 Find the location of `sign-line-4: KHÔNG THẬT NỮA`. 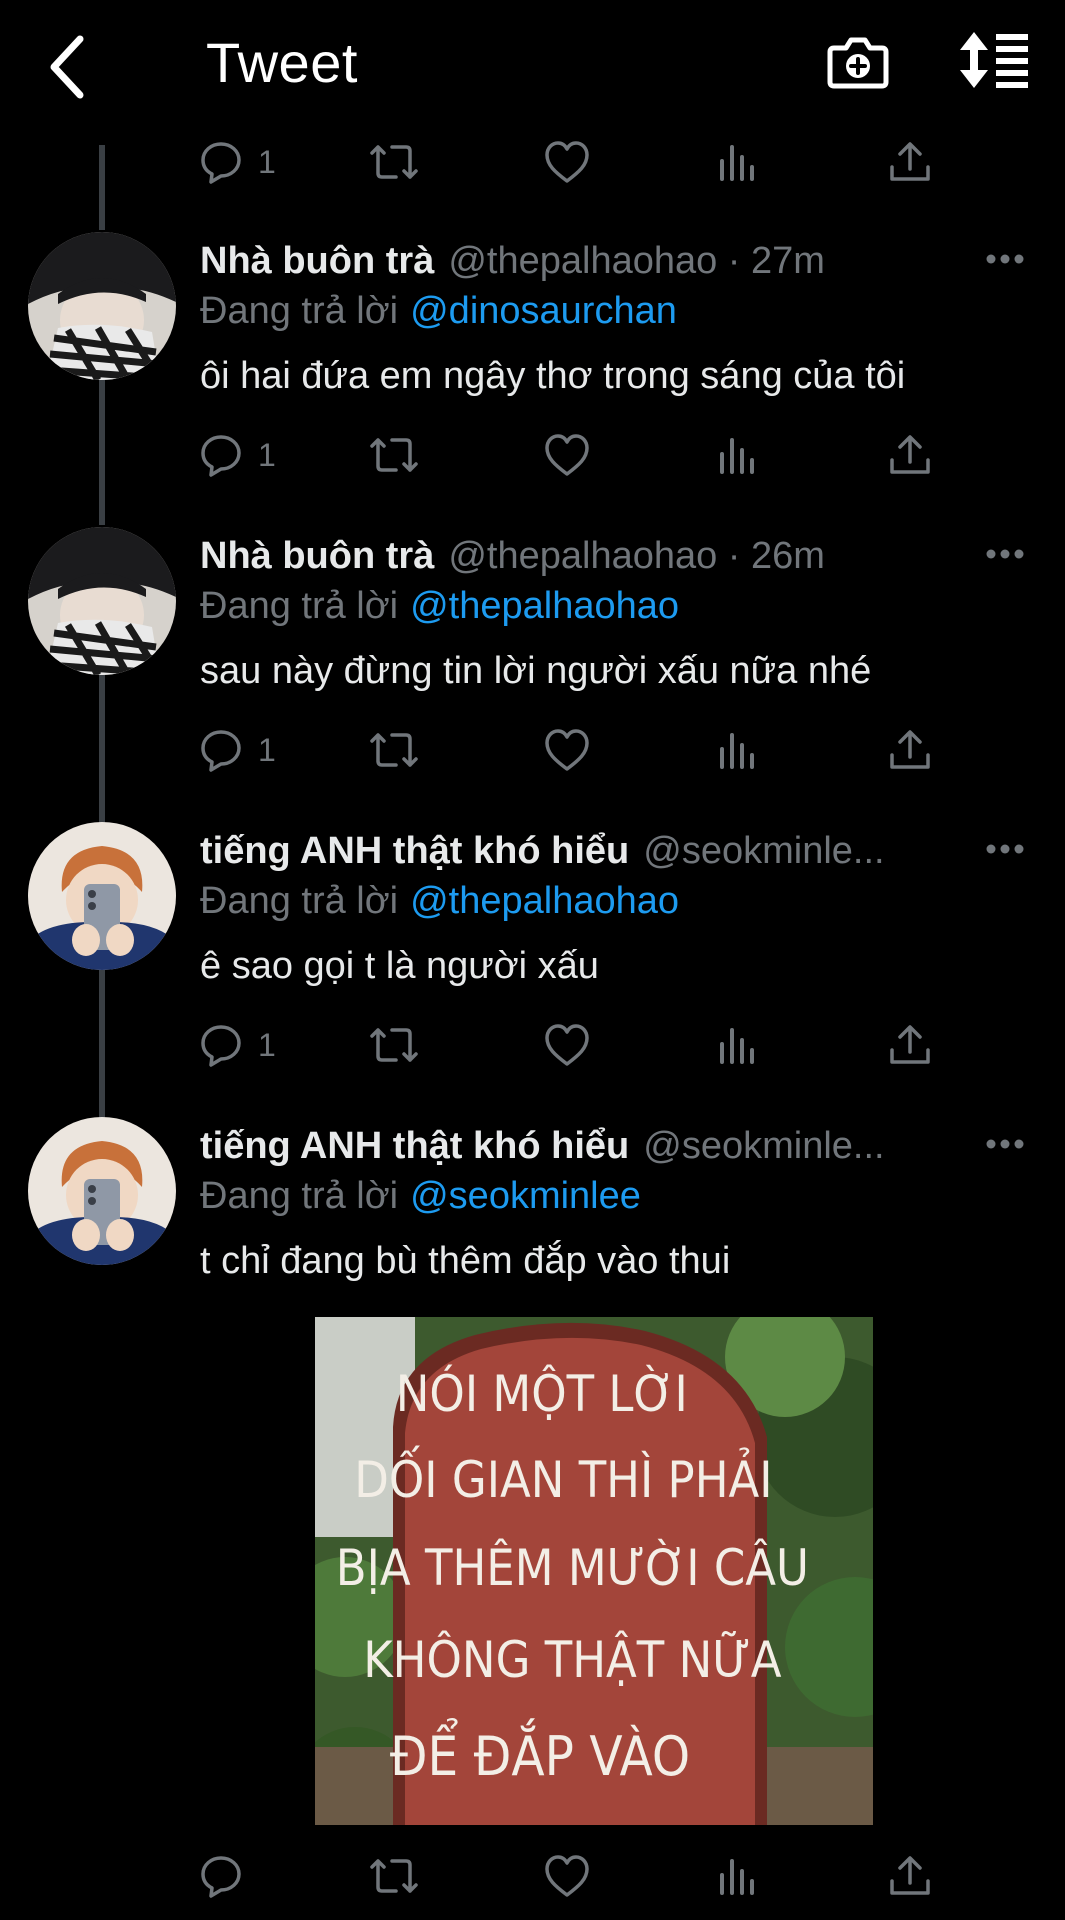

sign-line-4: KHÔNG THẬT NỮA is located at coordinates (572, 1660).